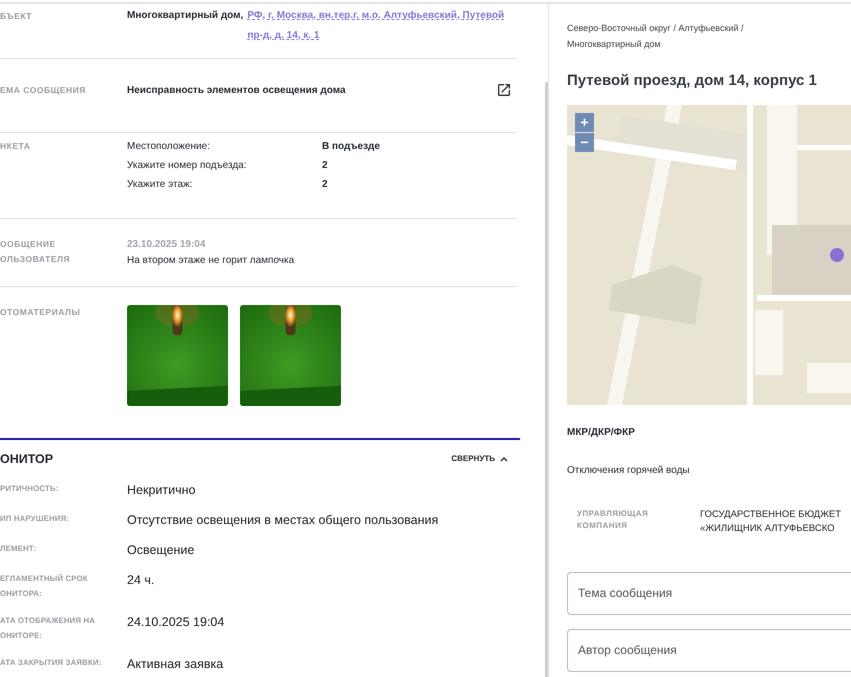  I want to click on field-value: Активная заявка, so click(175, 664).